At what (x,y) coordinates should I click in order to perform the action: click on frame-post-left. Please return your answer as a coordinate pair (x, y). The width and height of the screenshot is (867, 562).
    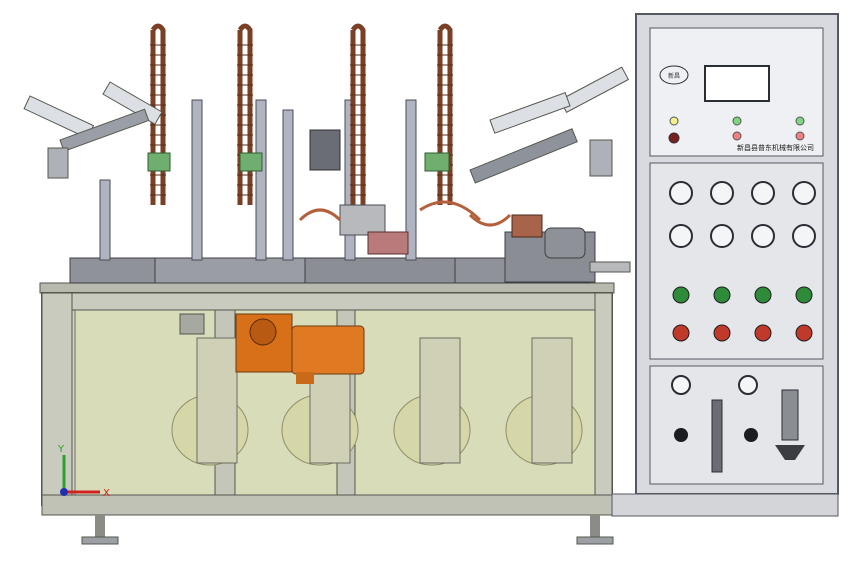
    Looking at the image, I should click on (57, 399).